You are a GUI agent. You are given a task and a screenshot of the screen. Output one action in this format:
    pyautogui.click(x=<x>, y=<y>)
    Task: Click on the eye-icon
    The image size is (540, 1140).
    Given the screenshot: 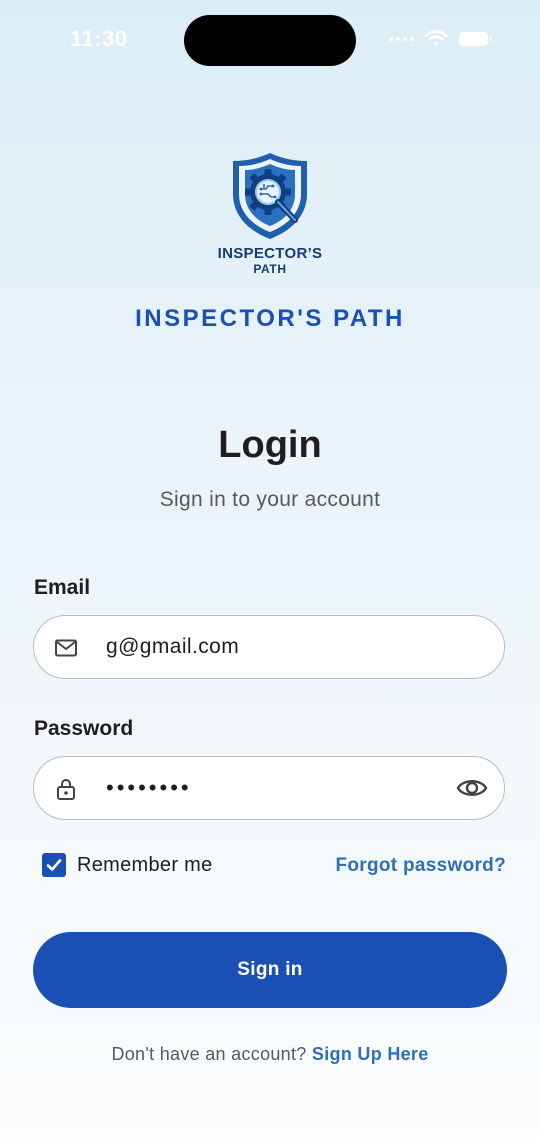 What is the action you would take?
    pyautogui.click(x=472, y=788)
    